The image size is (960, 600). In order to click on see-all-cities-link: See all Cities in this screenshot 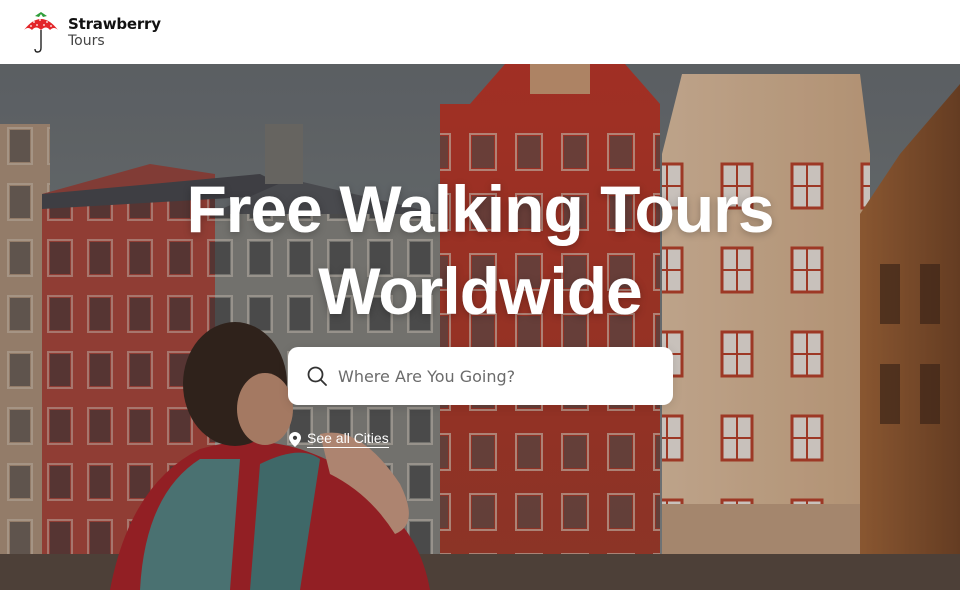, I will do `click(339, 439)`.